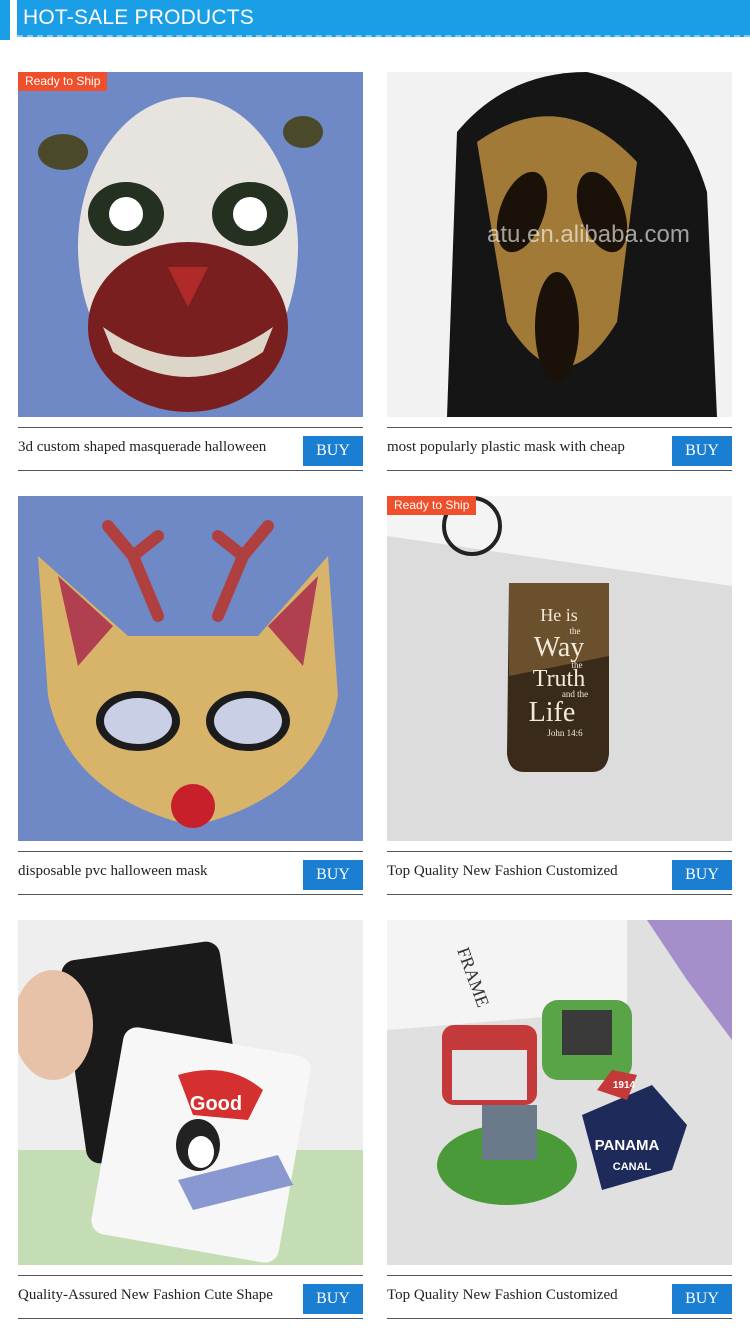 This screenshot has height=1332, width=750. I want to click on product-image-fridge-magnets: FRAME PANAMA CANAL 1914, so click(559, 1092).